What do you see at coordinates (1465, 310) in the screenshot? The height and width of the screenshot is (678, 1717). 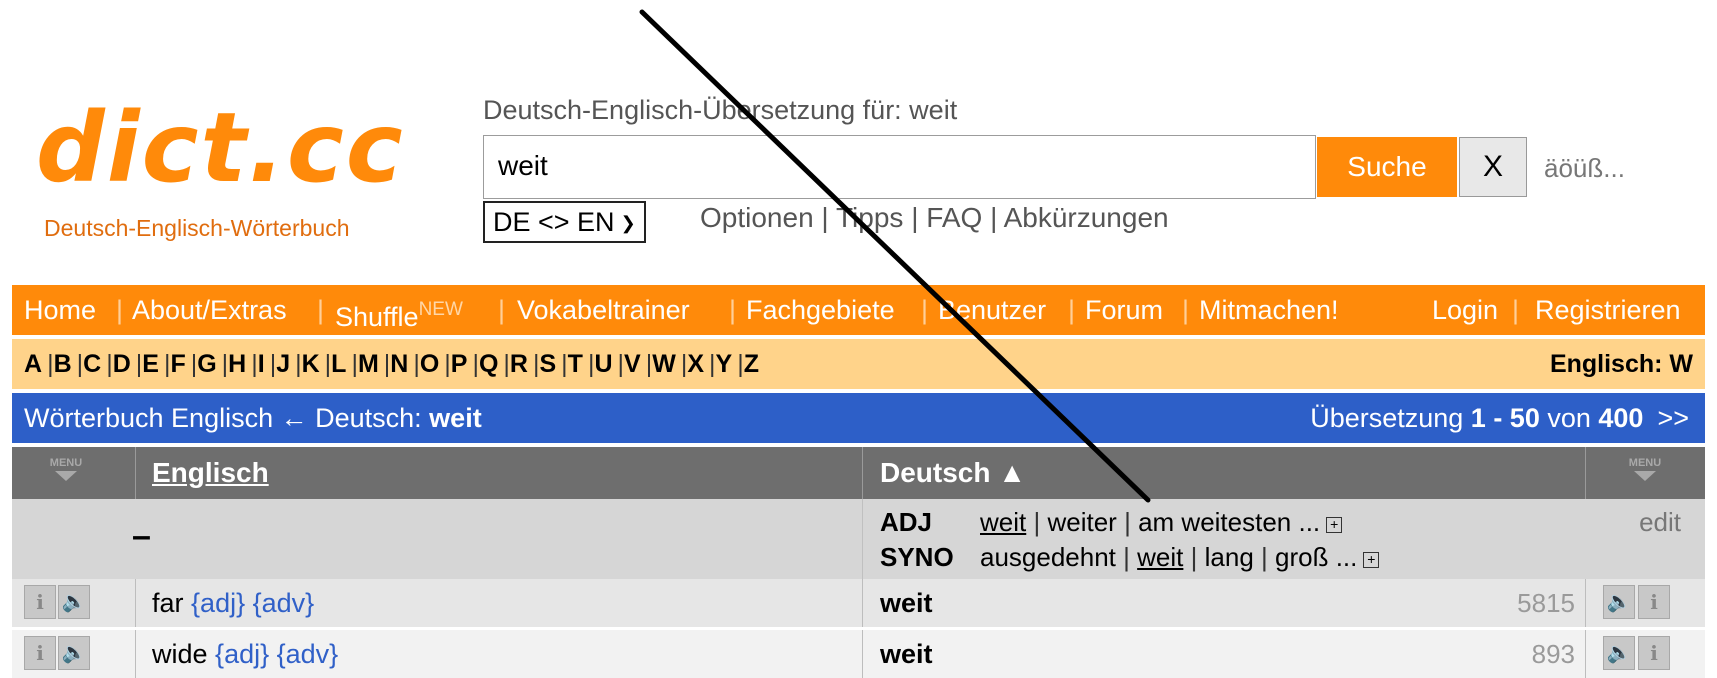 I see `nav-login: Login` at bounding box center [1465, 310].